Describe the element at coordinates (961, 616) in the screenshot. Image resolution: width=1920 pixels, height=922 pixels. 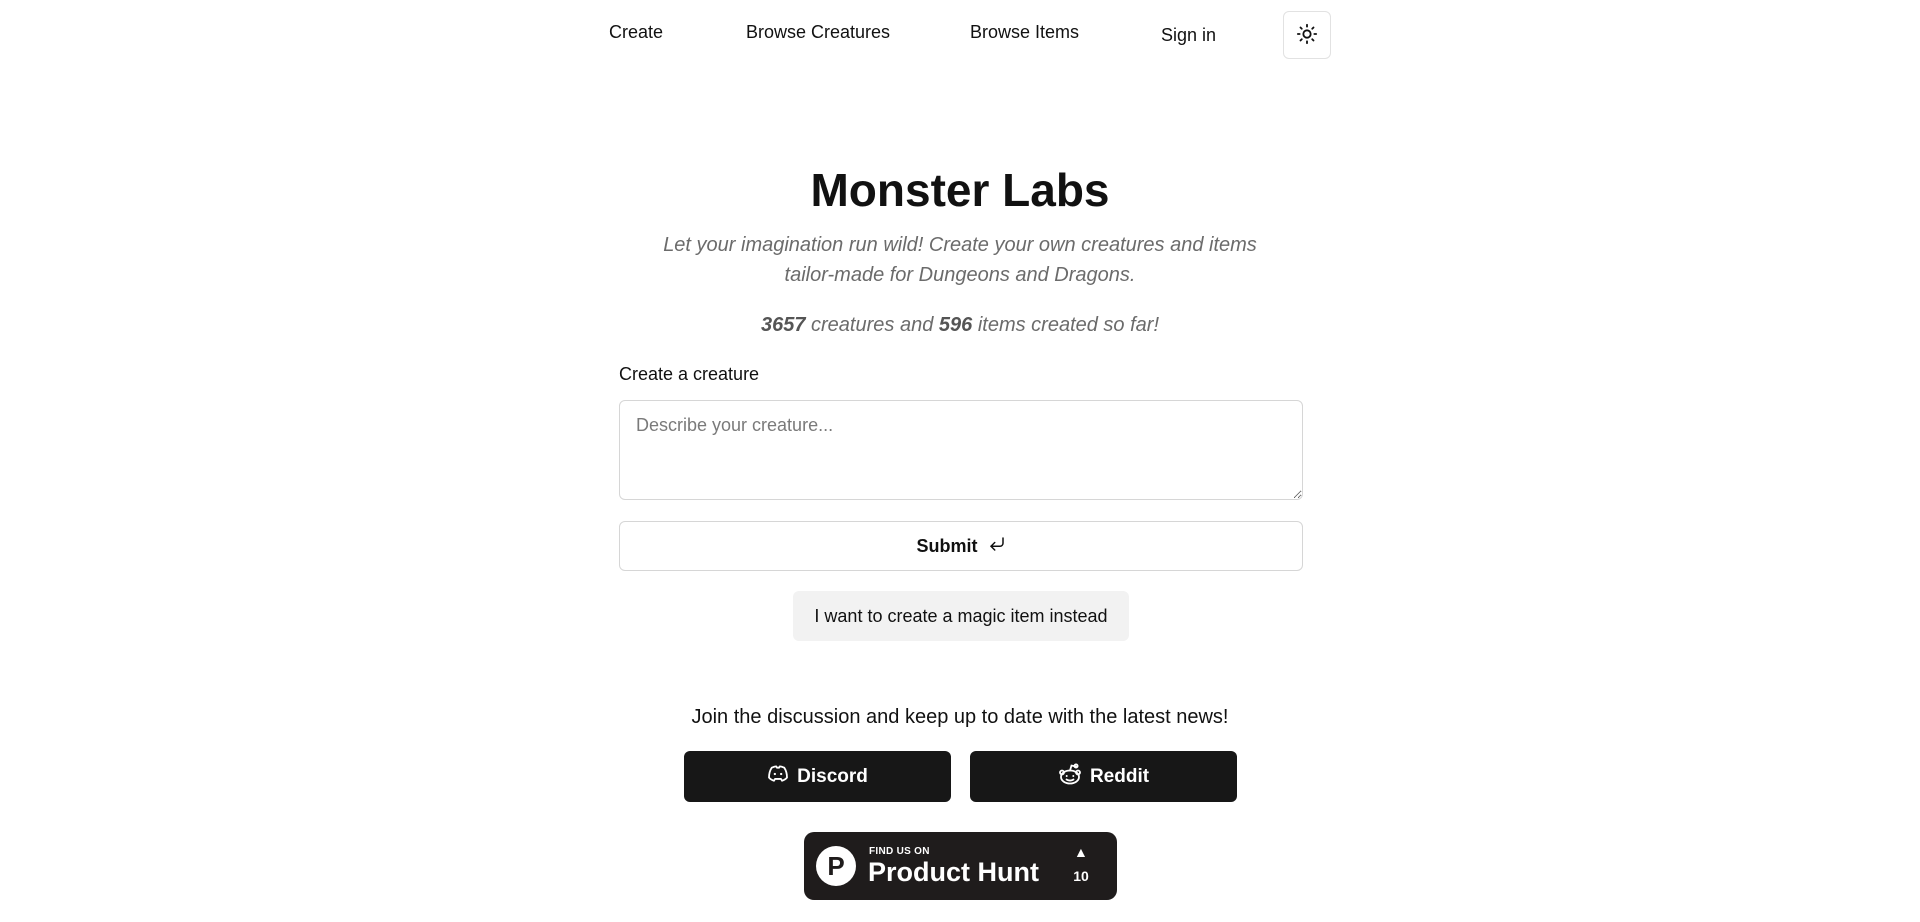
I see `create-magic-item-button: I want to create a magic item instead` at that location.